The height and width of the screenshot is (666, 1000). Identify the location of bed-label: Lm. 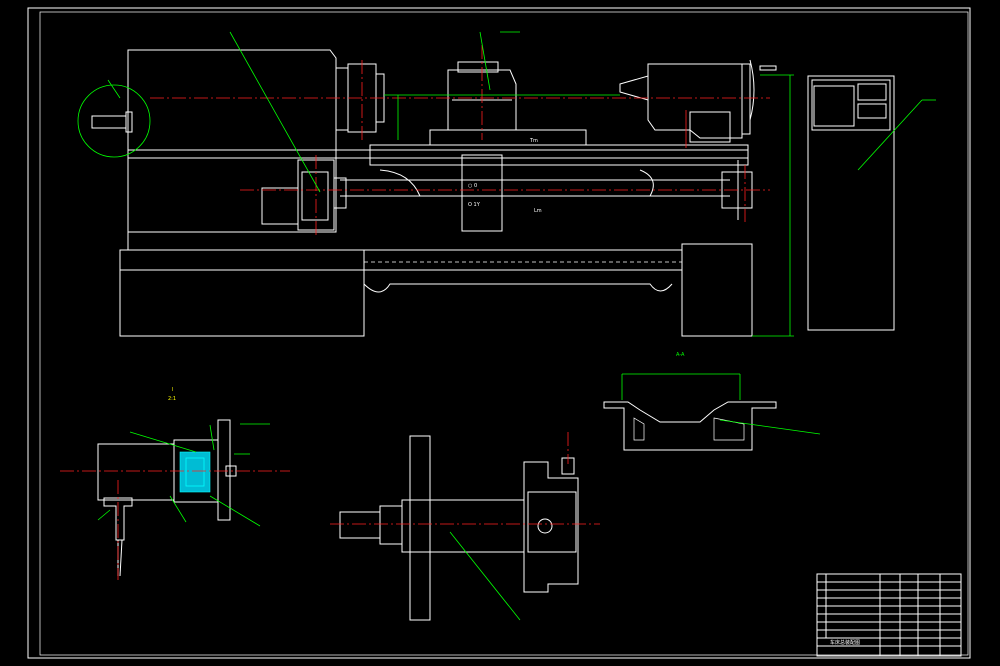
(538, 211).